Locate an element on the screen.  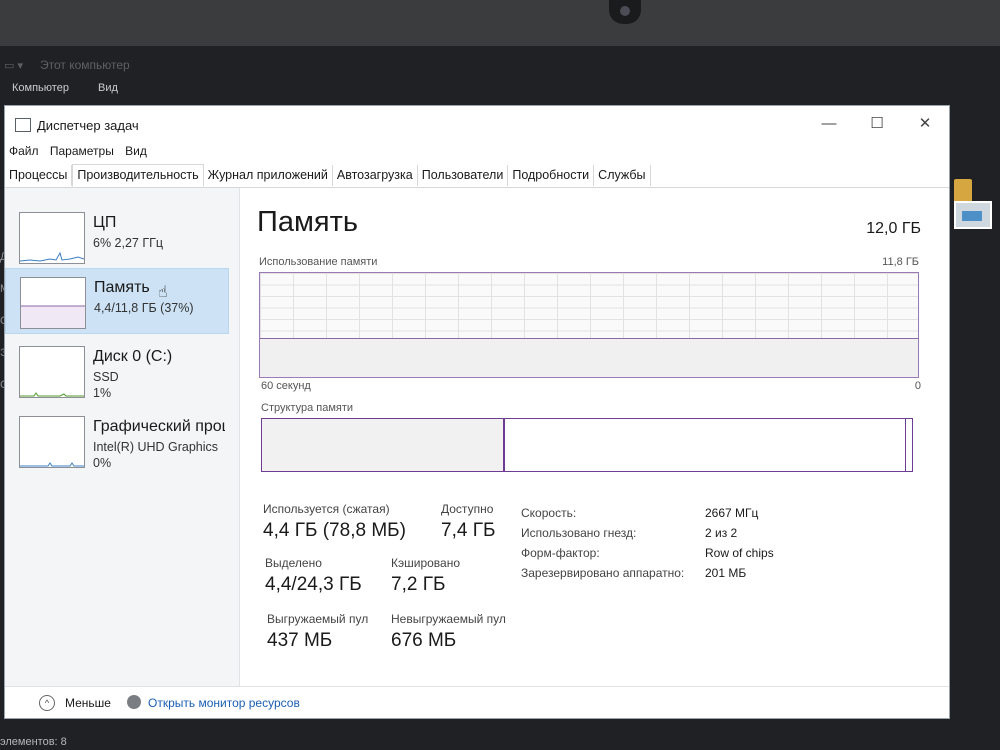
task-manager-icon is located at coordinates (23, 125).